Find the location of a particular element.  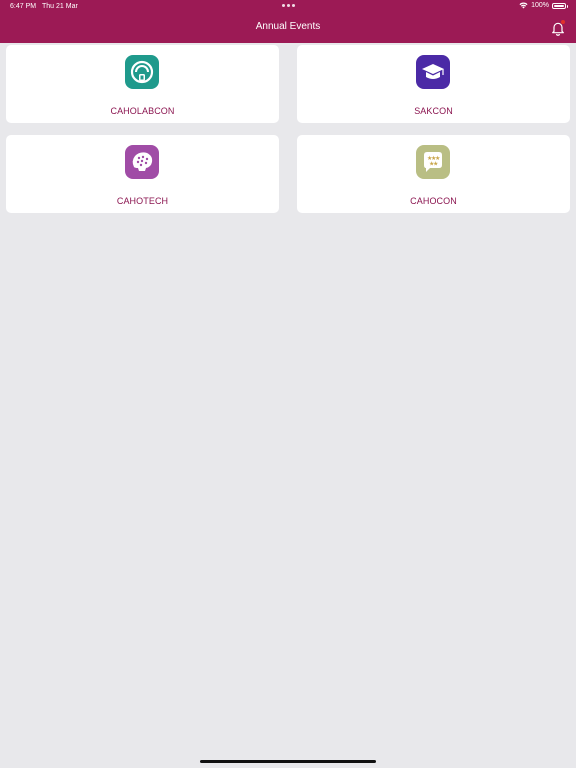

app-header: 6:47 PM Thu 21 Mar 100% Annual Events is located at coordinates (288, 21).